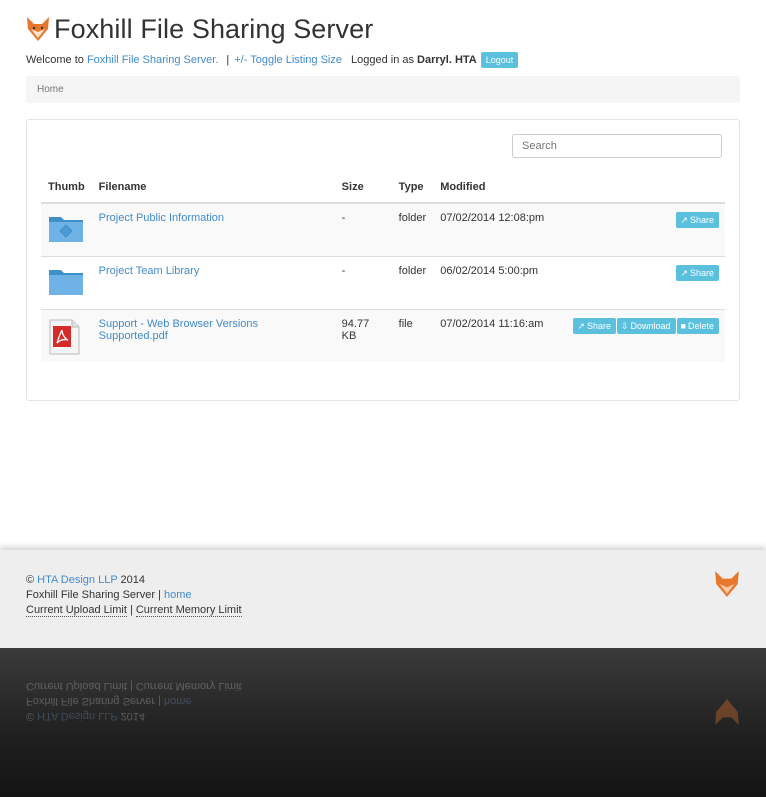 Image resolution: width=766 pixels, height=797 pixels. I want to click on pdf-file-icon, so click(64, 337).